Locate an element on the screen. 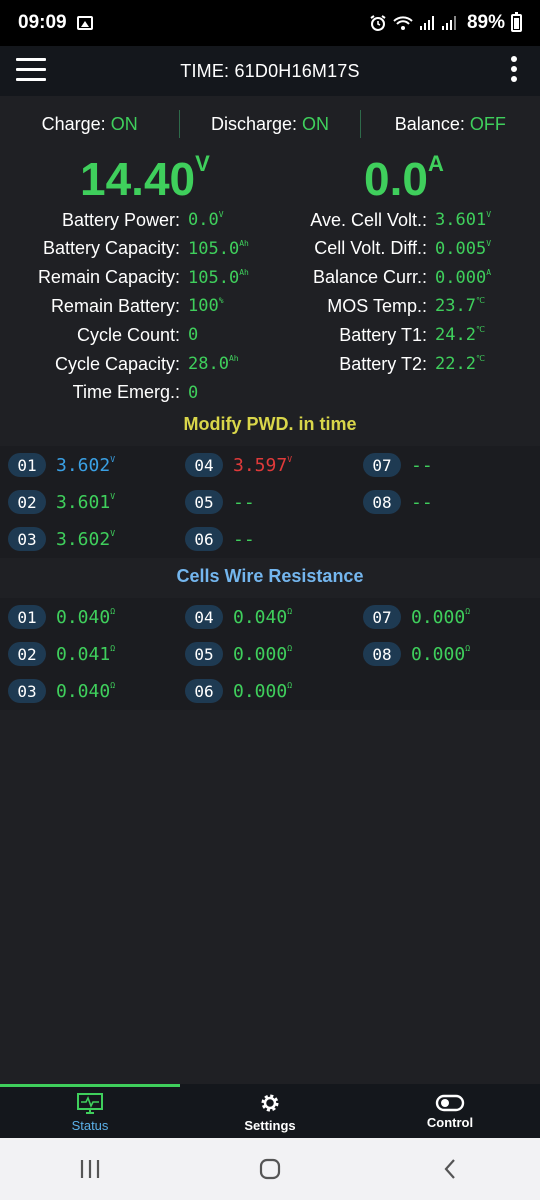  charge-status: Charge: ON is located at coordinates (89, 124).